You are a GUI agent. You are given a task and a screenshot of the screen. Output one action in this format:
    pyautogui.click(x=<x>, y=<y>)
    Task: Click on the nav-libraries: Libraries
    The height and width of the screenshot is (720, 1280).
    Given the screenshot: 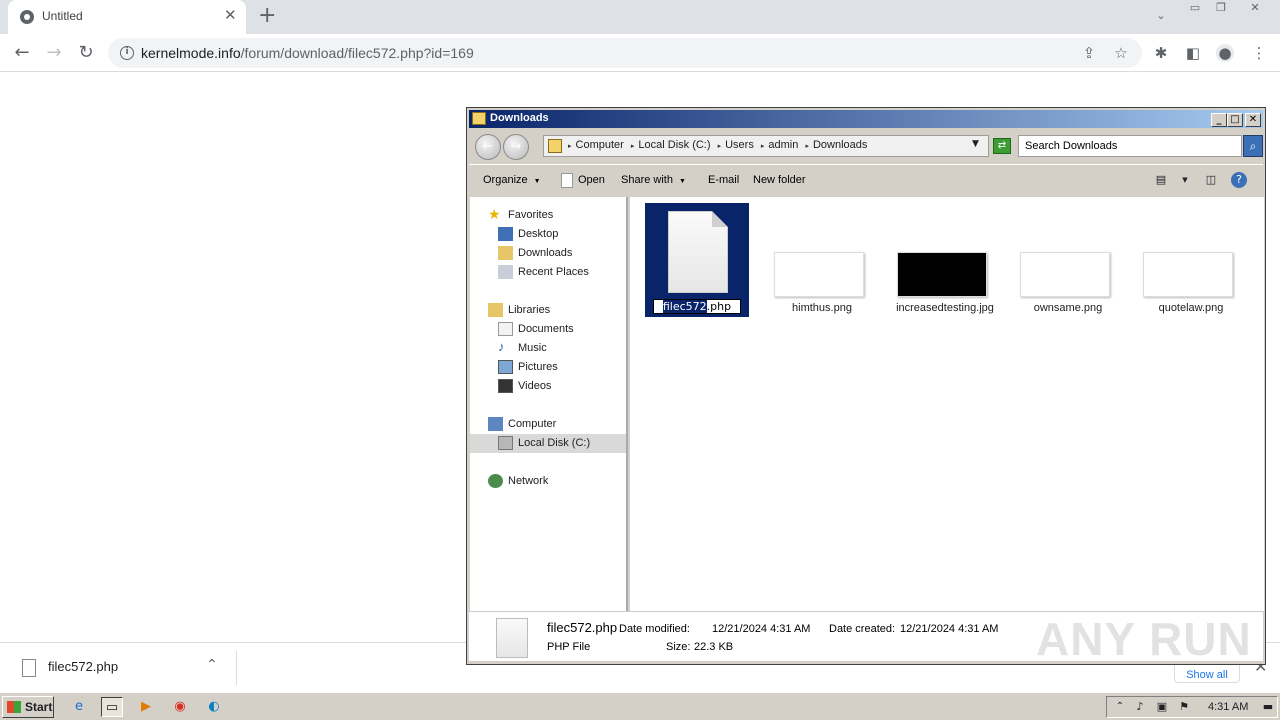 What is the action you would take?
    pyautogui.click(x=548, y=310)
    